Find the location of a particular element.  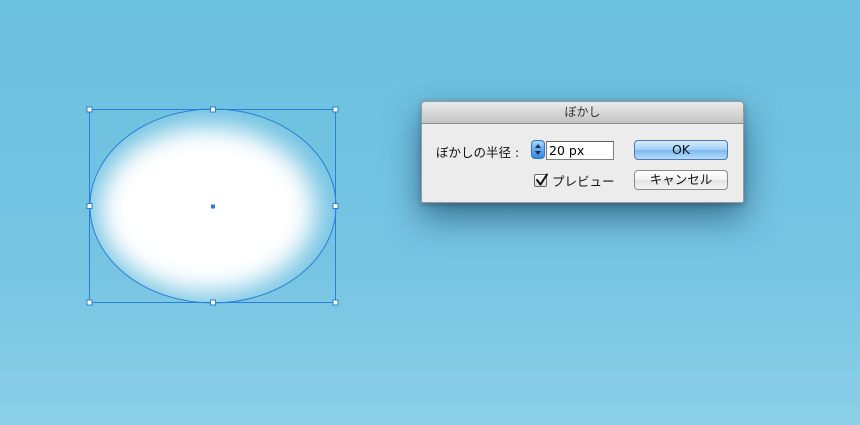

cancel-button: キャンセル is located at coordinates (681, 180).